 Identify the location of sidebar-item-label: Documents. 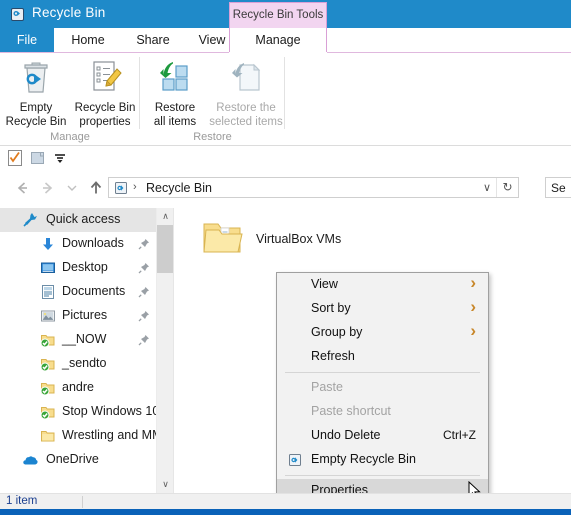
(94, 291).